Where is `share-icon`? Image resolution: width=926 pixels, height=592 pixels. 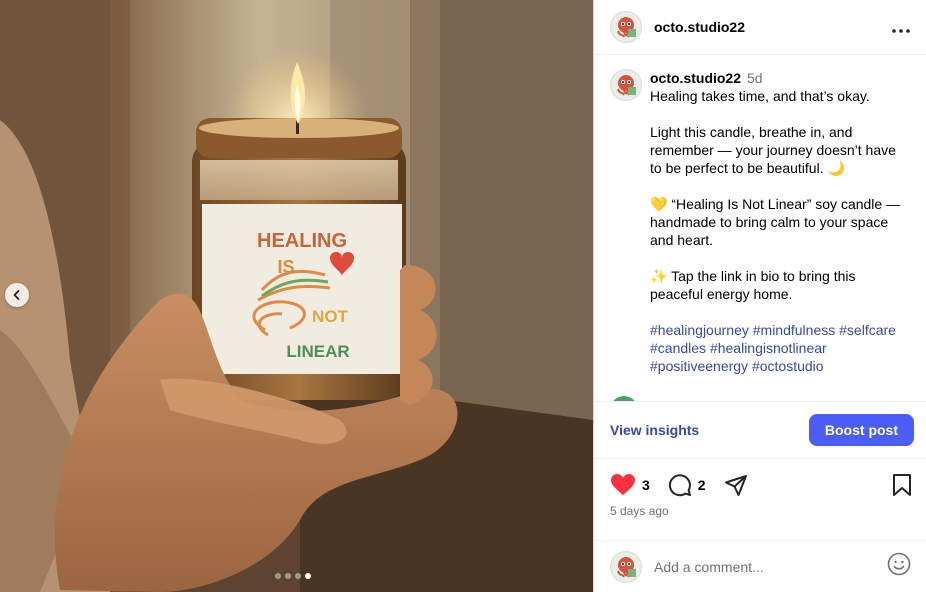 share-icon is located at coordinates (735, 485).